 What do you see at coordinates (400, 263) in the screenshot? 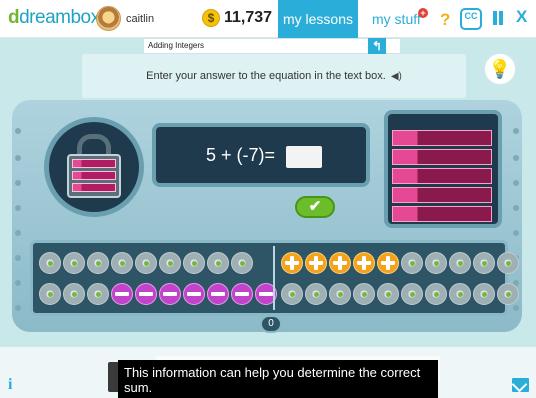
I see `counter-row-top-right` at bounding box center [400, 263].